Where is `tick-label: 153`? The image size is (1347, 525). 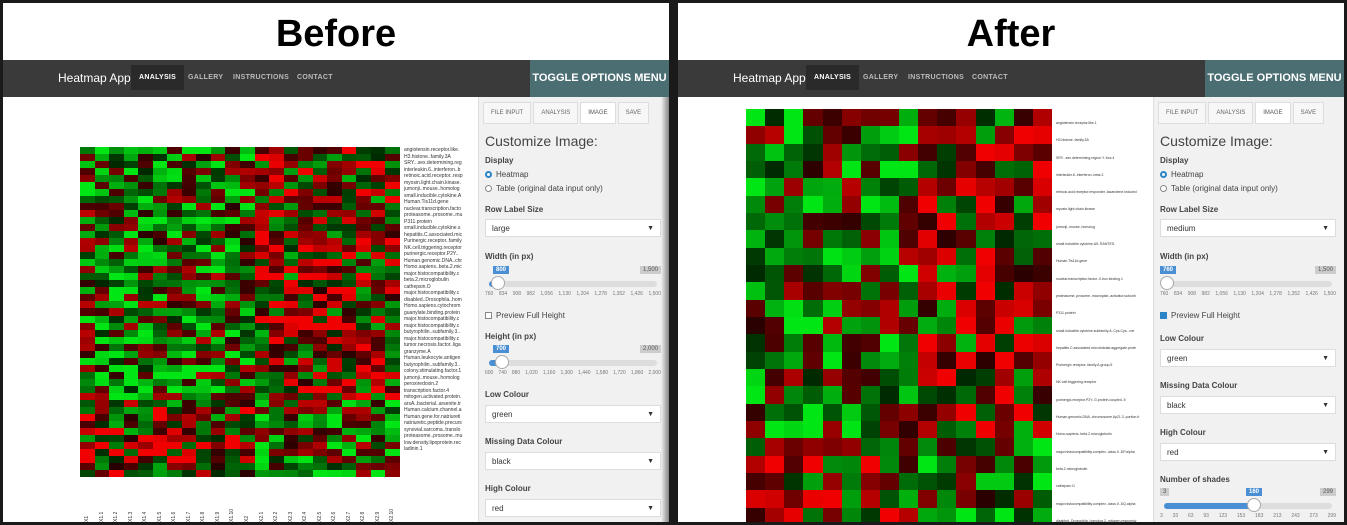
tick-label: 153 is located at coordinates (1241, 516).